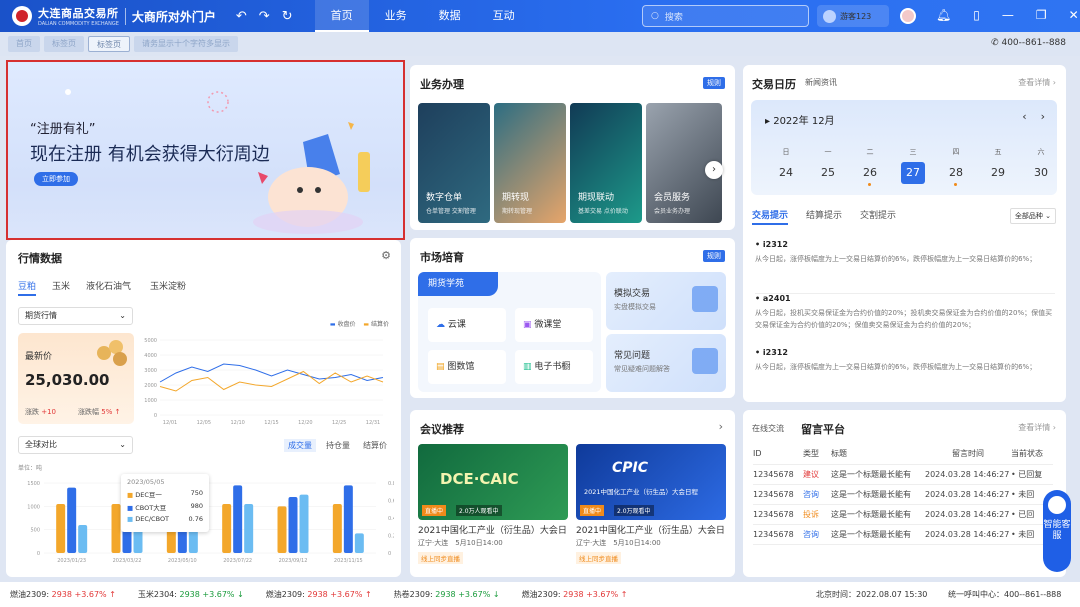 The image size is (1080, 607). Describe the element at coordinates (1037, 82) in the screenshot. I see `calendar-more-link: 查看详情 ›` at that location.